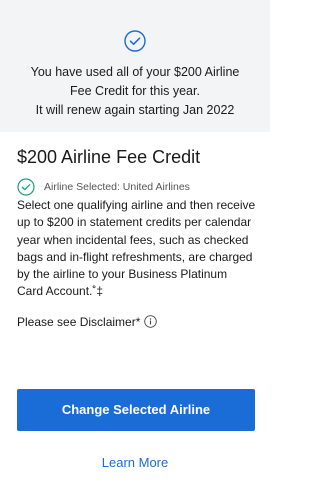 This screenshot has height=500, width=320. What do you see at coordinates (135, 462) in the screenshot?
I see `learn-more-link: Learn More` at bounding box center [135, 462].